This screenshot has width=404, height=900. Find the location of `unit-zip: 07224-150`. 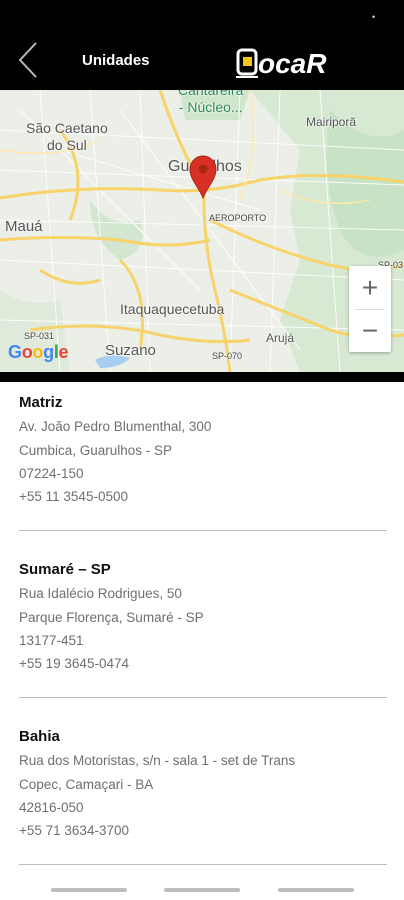

unit-zip: 07224-150 is located at coordinates (51, 473).